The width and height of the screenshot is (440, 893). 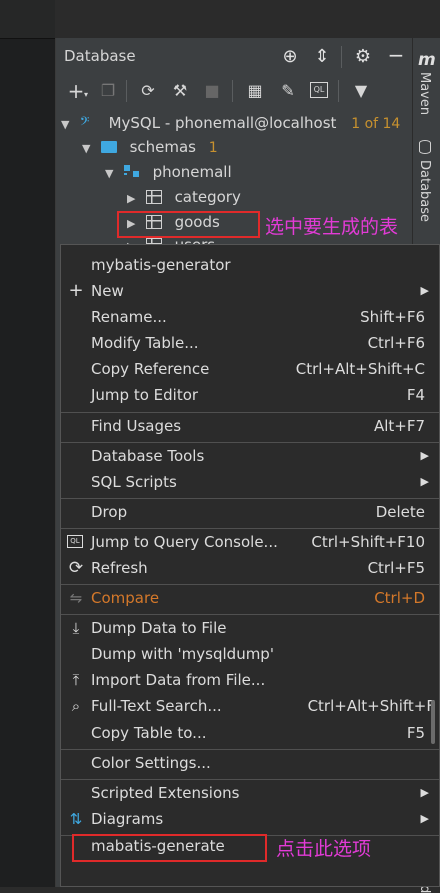 What do you see at coordinates (341, 57) in the screenshot?
I see `header-separator` at bounding box center [341, 57].